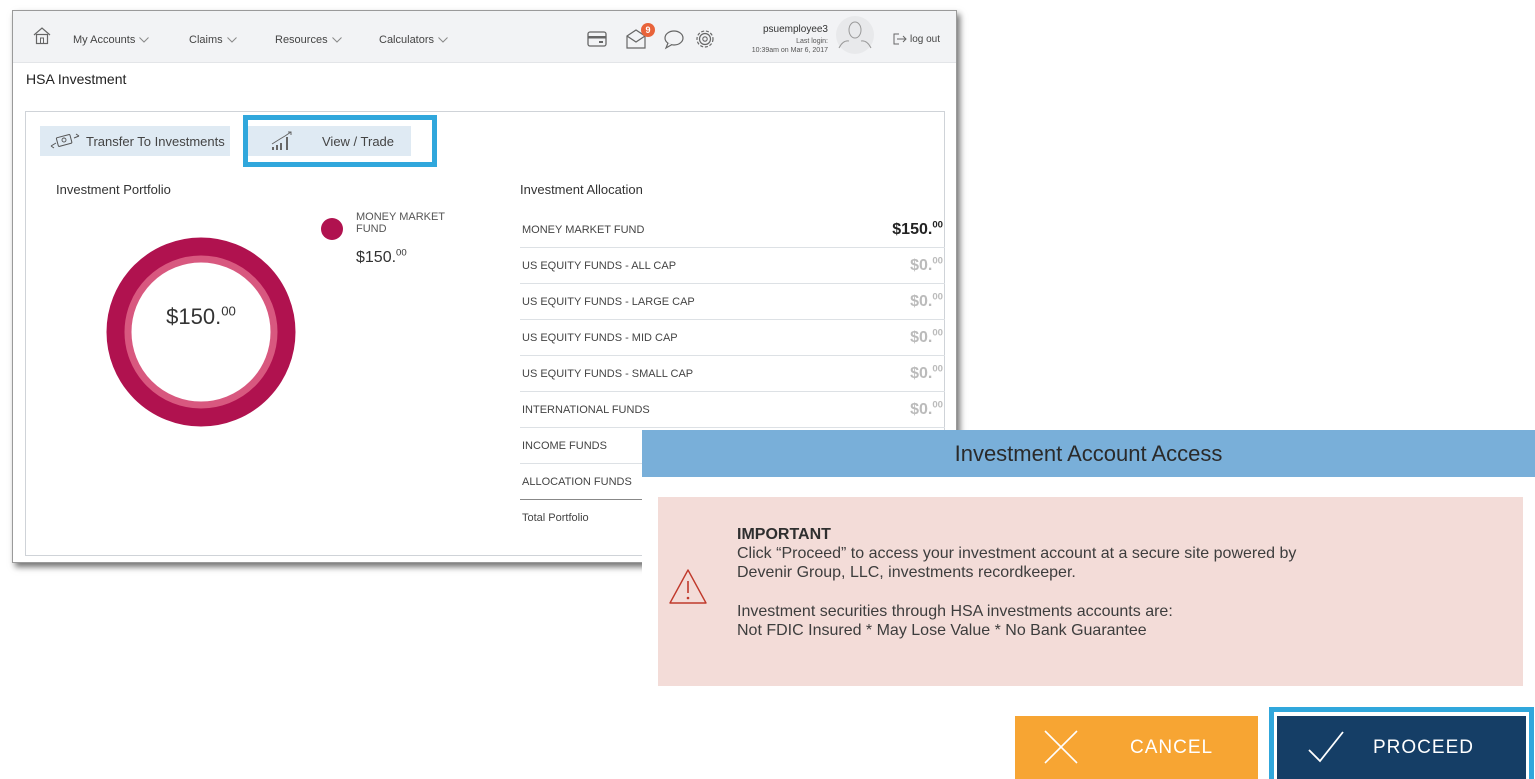 The height and width of the screenshot is (779, 1535). I want to click on nav-calculators: Calculators, so click(413, 40).